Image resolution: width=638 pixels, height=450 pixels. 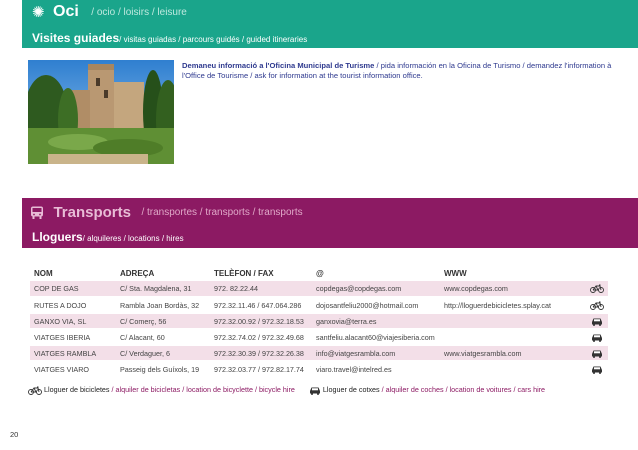 I want to click on cell-nom: VIATGES RAMBLA, so click(x=73, y=353).